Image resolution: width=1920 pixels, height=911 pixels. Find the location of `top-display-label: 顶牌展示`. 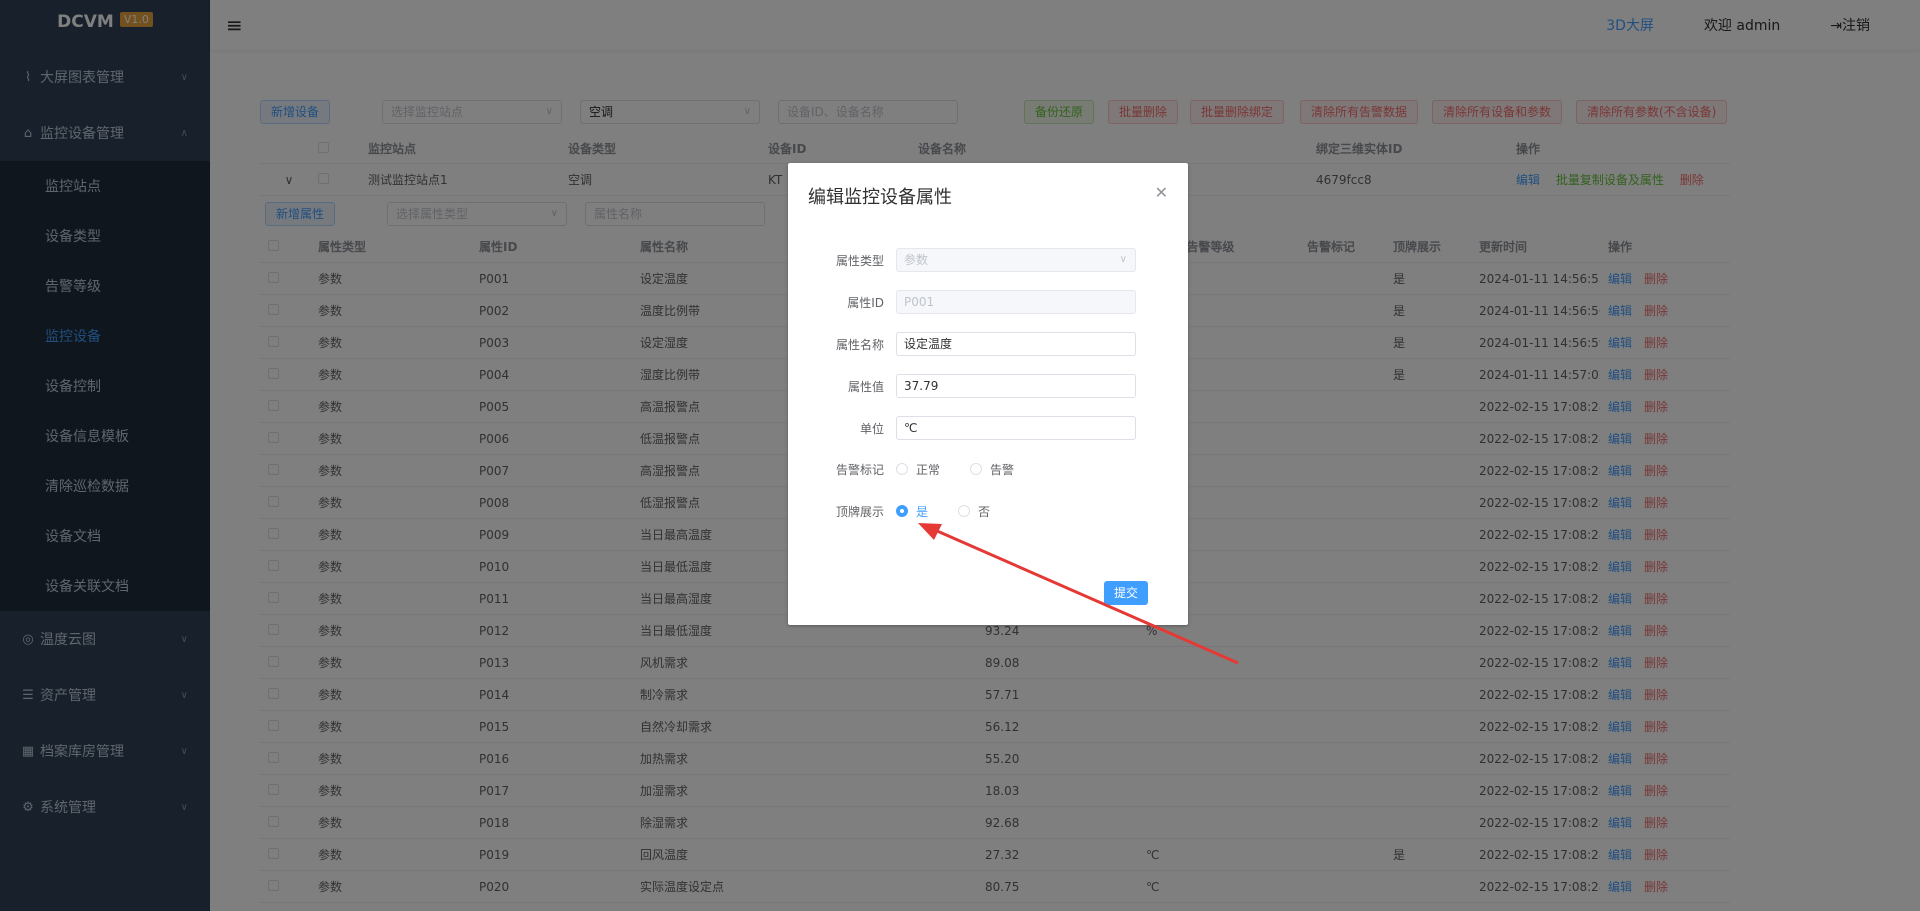

top-display-label: 顶牌展示 is located at coordinates (859, 511).